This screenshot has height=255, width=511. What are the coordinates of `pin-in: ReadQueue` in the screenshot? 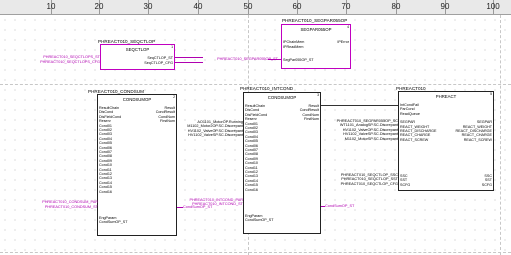 It's located at (410, 114).